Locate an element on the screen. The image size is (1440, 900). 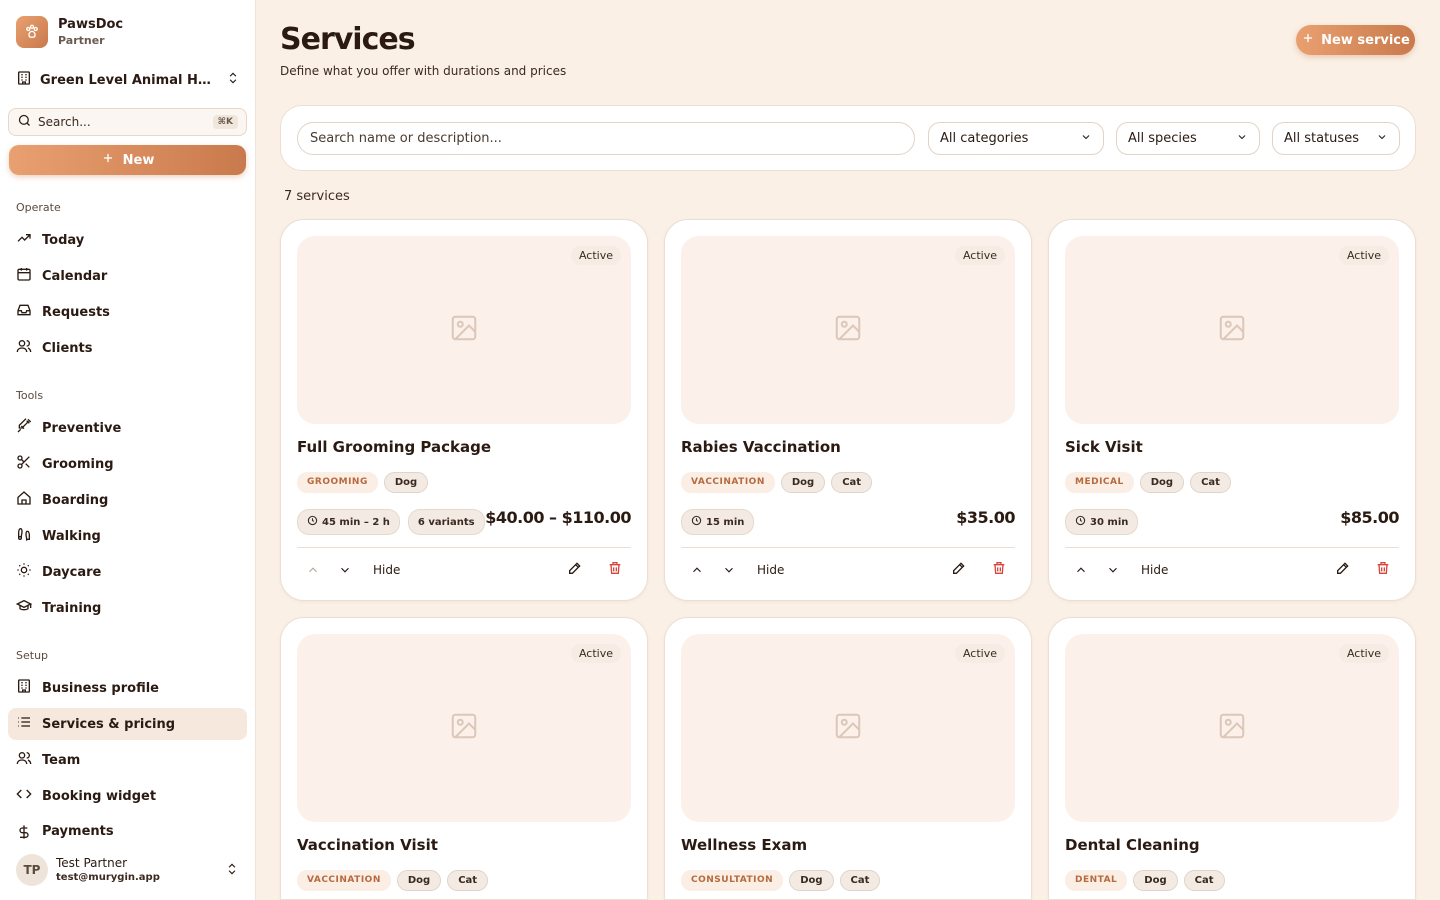
sidebar-search: Search... ⌘K is located at coordinates (127, 122).